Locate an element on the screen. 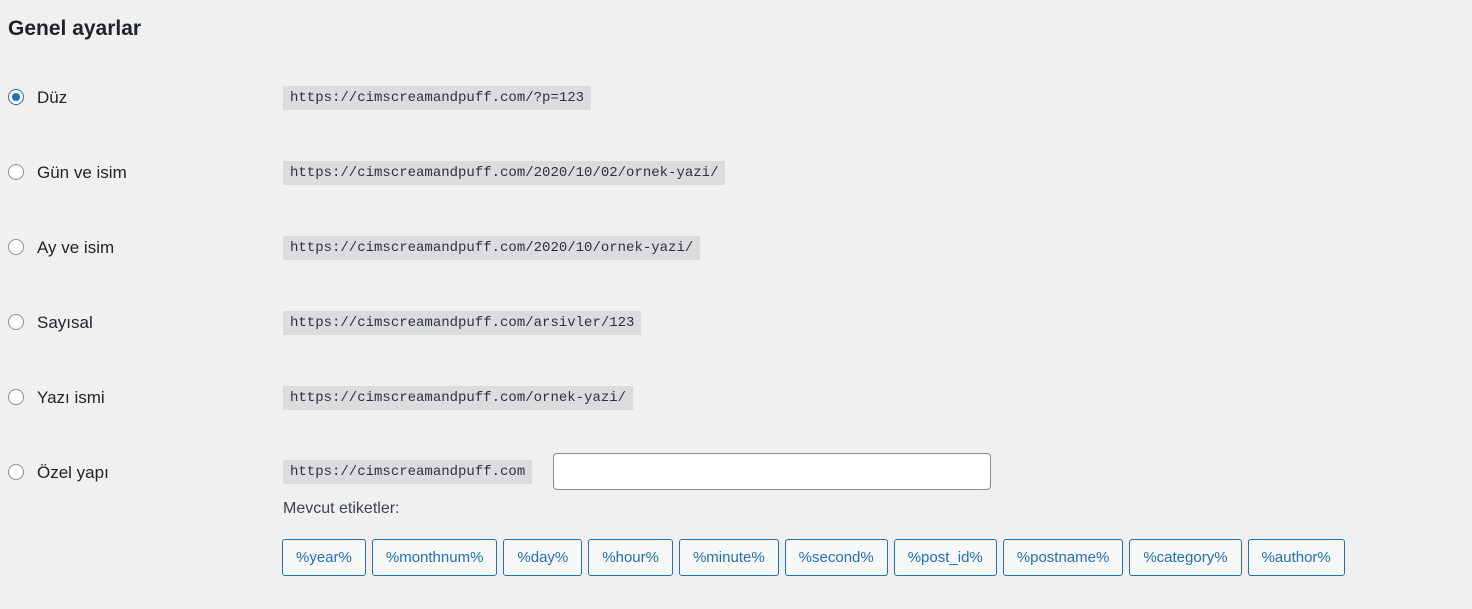  radio-ozel-yapi is located at coordinates (16, 472).